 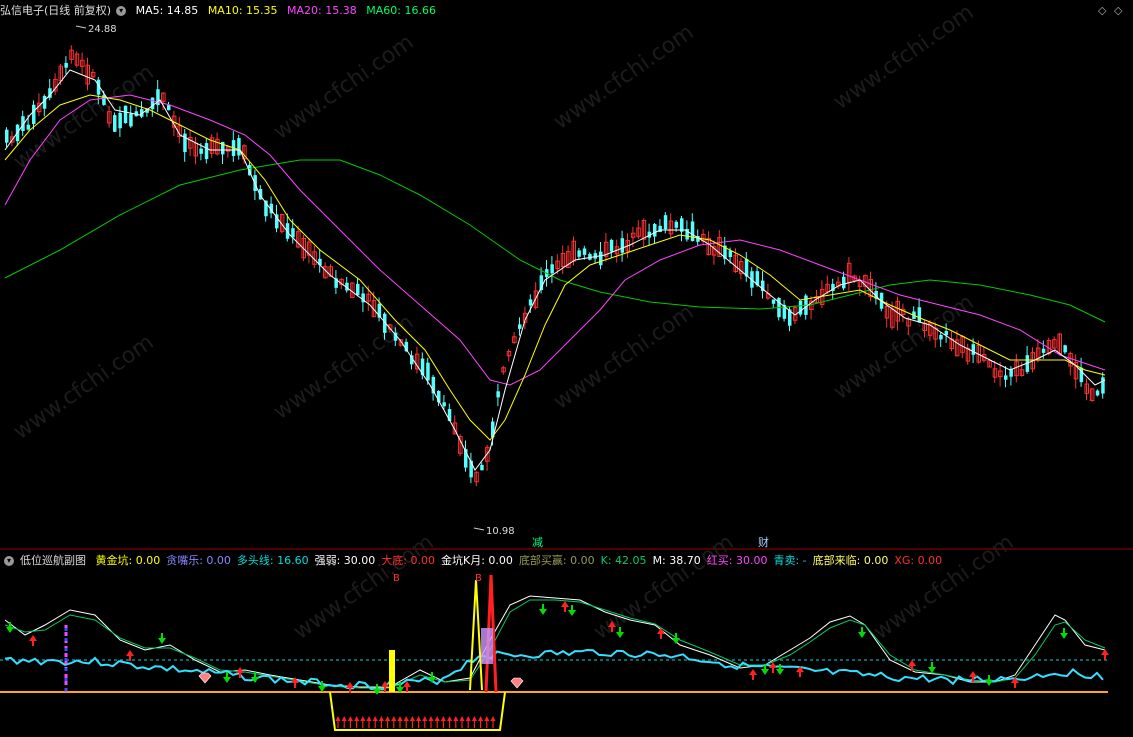 I want to click on violet-block, so click(x=487, y=646).